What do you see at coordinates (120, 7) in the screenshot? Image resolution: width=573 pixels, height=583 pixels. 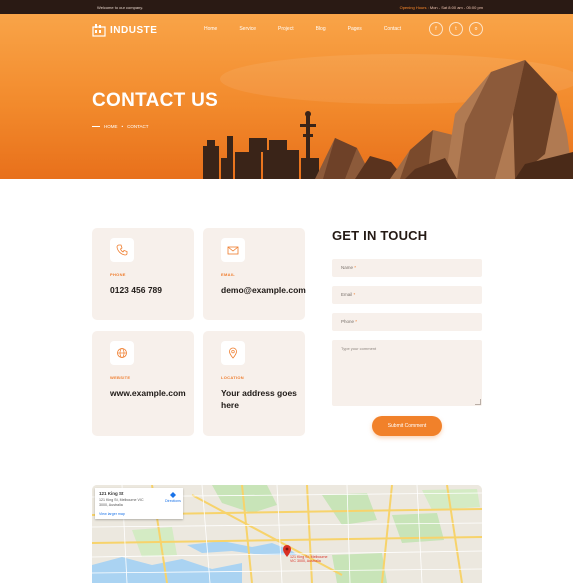 I see `welcome-text: Welcome to our company.` at bounding box center [120, 7].